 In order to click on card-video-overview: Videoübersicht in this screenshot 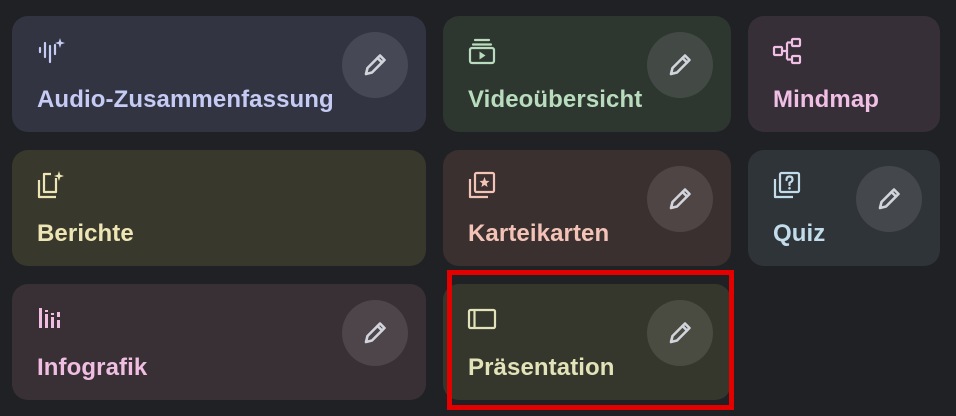, I will do `click(587, 74)`.